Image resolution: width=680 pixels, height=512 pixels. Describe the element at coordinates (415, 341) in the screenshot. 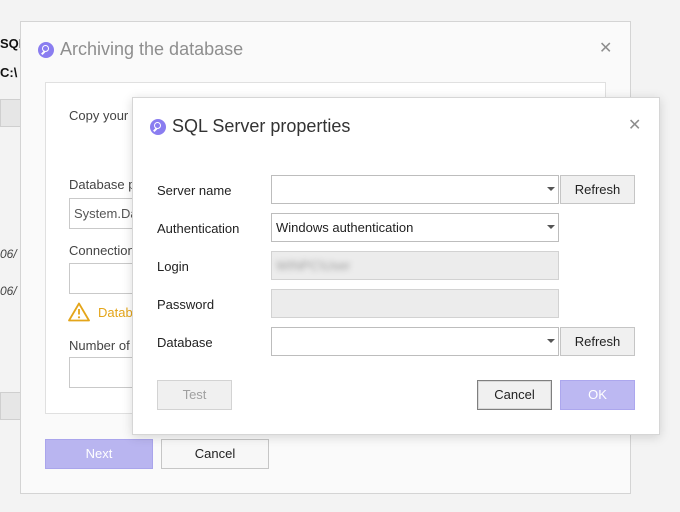

I see `database-select` at that location.